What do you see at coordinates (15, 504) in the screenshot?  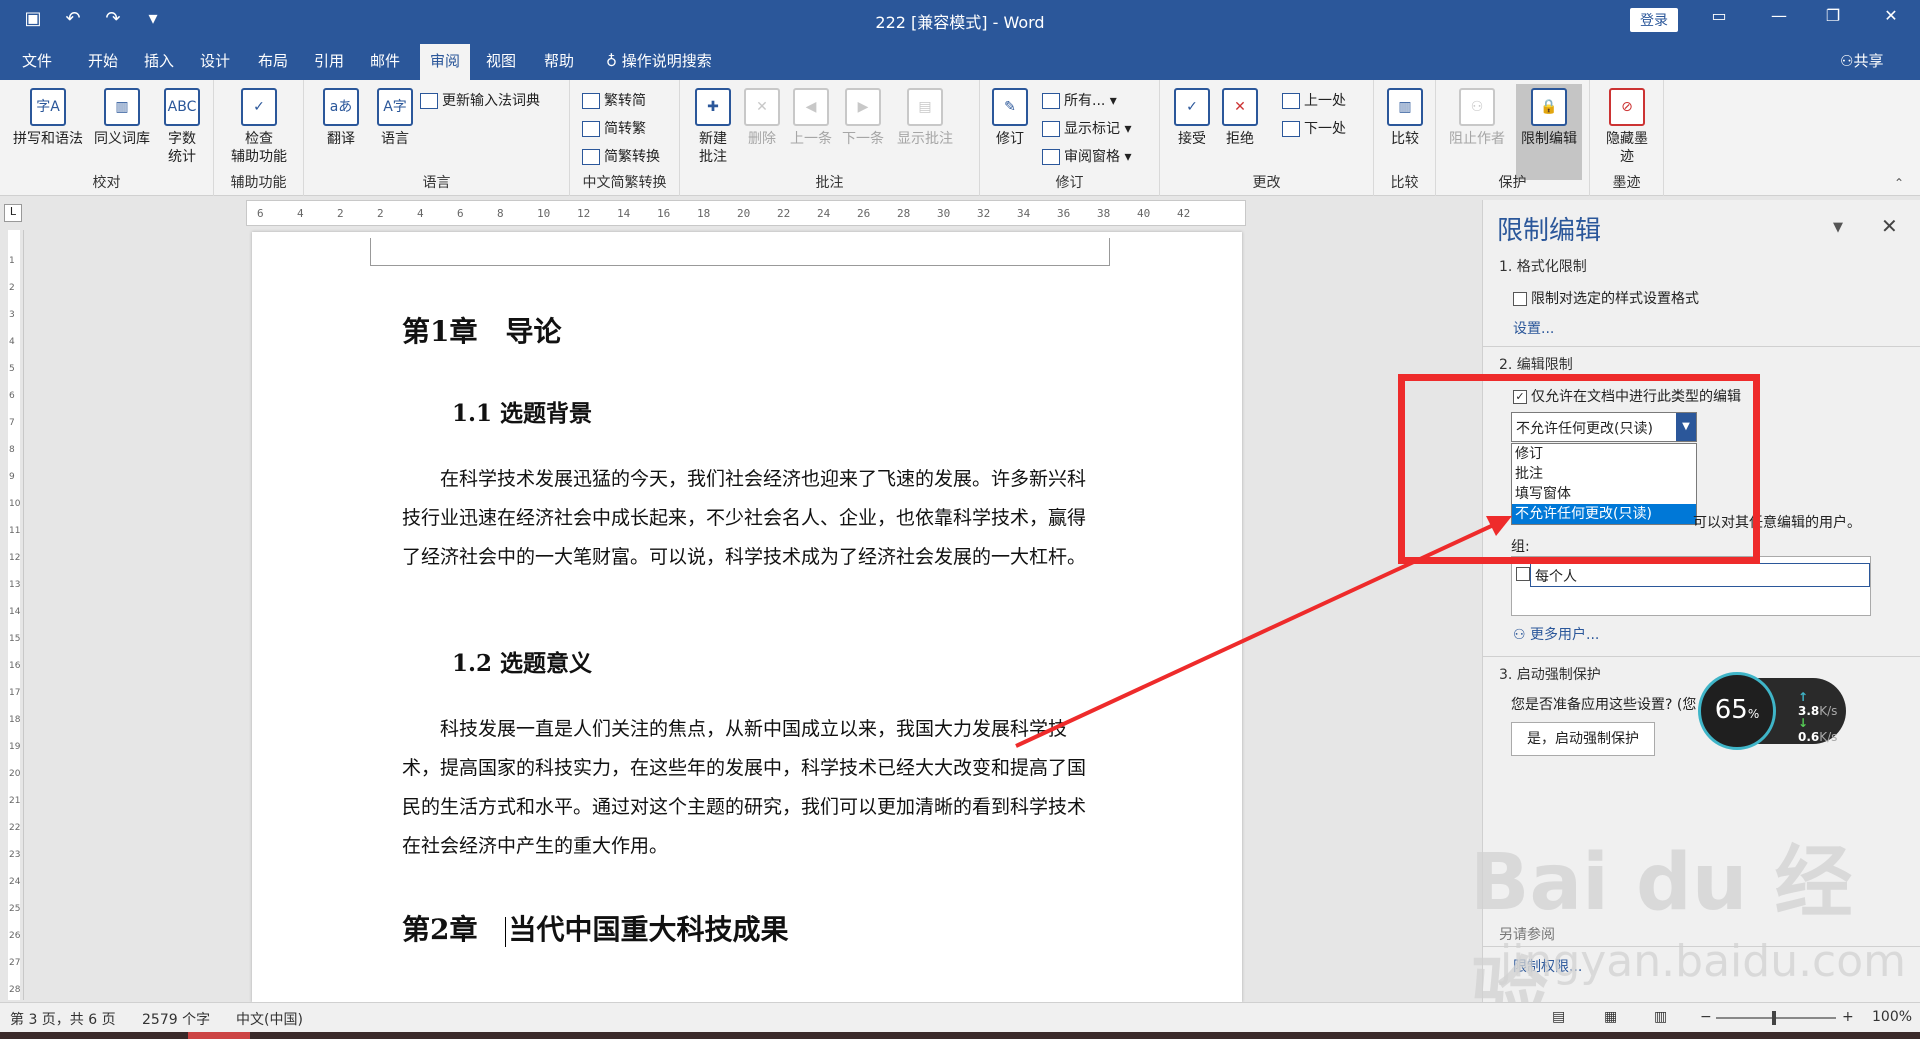 I see `ruler-tick: 10` at bounding box center [15, 504].